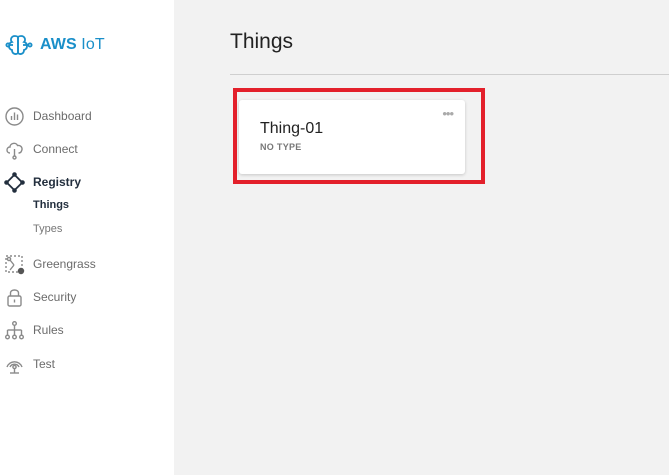 The height and width of the screenshot is (475, 669). I want to click on sidebar-item-dashboard: Dashboard, so click(48, 116).